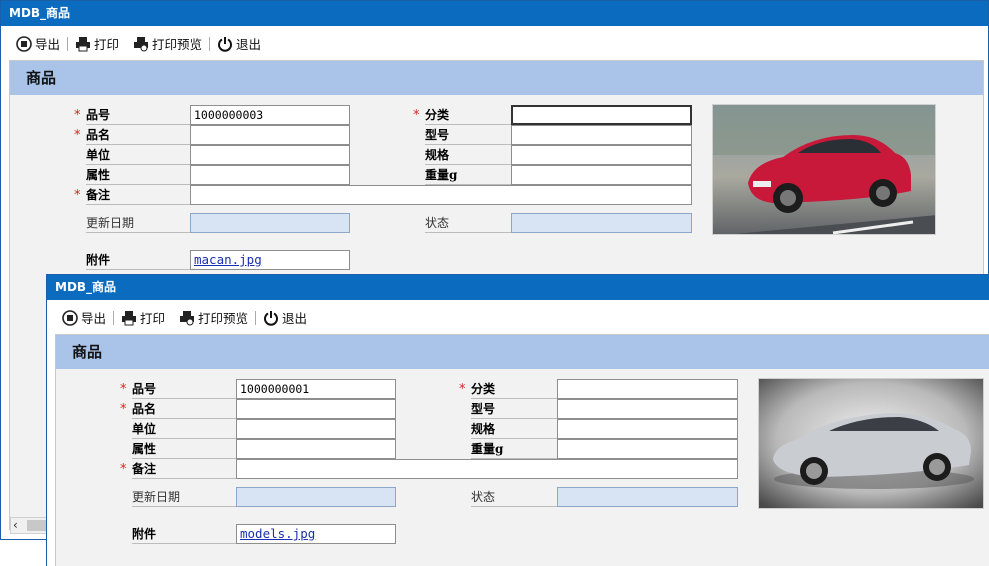 This screenshot has height=566, width=989. What do you see at coordinates (270, 260) in the screenshot?
I see `attachment-field: macan.jpg` at bounding box center [270, 260].